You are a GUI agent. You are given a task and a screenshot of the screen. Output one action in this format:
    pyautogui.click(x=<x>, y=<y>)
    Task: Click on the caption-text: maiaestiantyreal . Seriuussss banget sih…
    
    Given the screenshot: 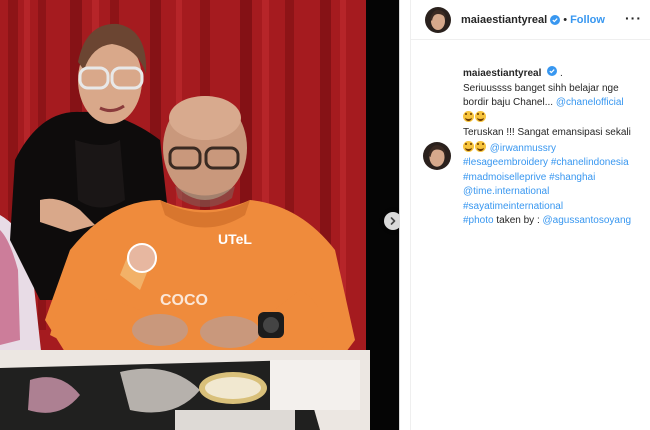 What is the action you would take?
    pyautogui.click(x=552, y=147)
    